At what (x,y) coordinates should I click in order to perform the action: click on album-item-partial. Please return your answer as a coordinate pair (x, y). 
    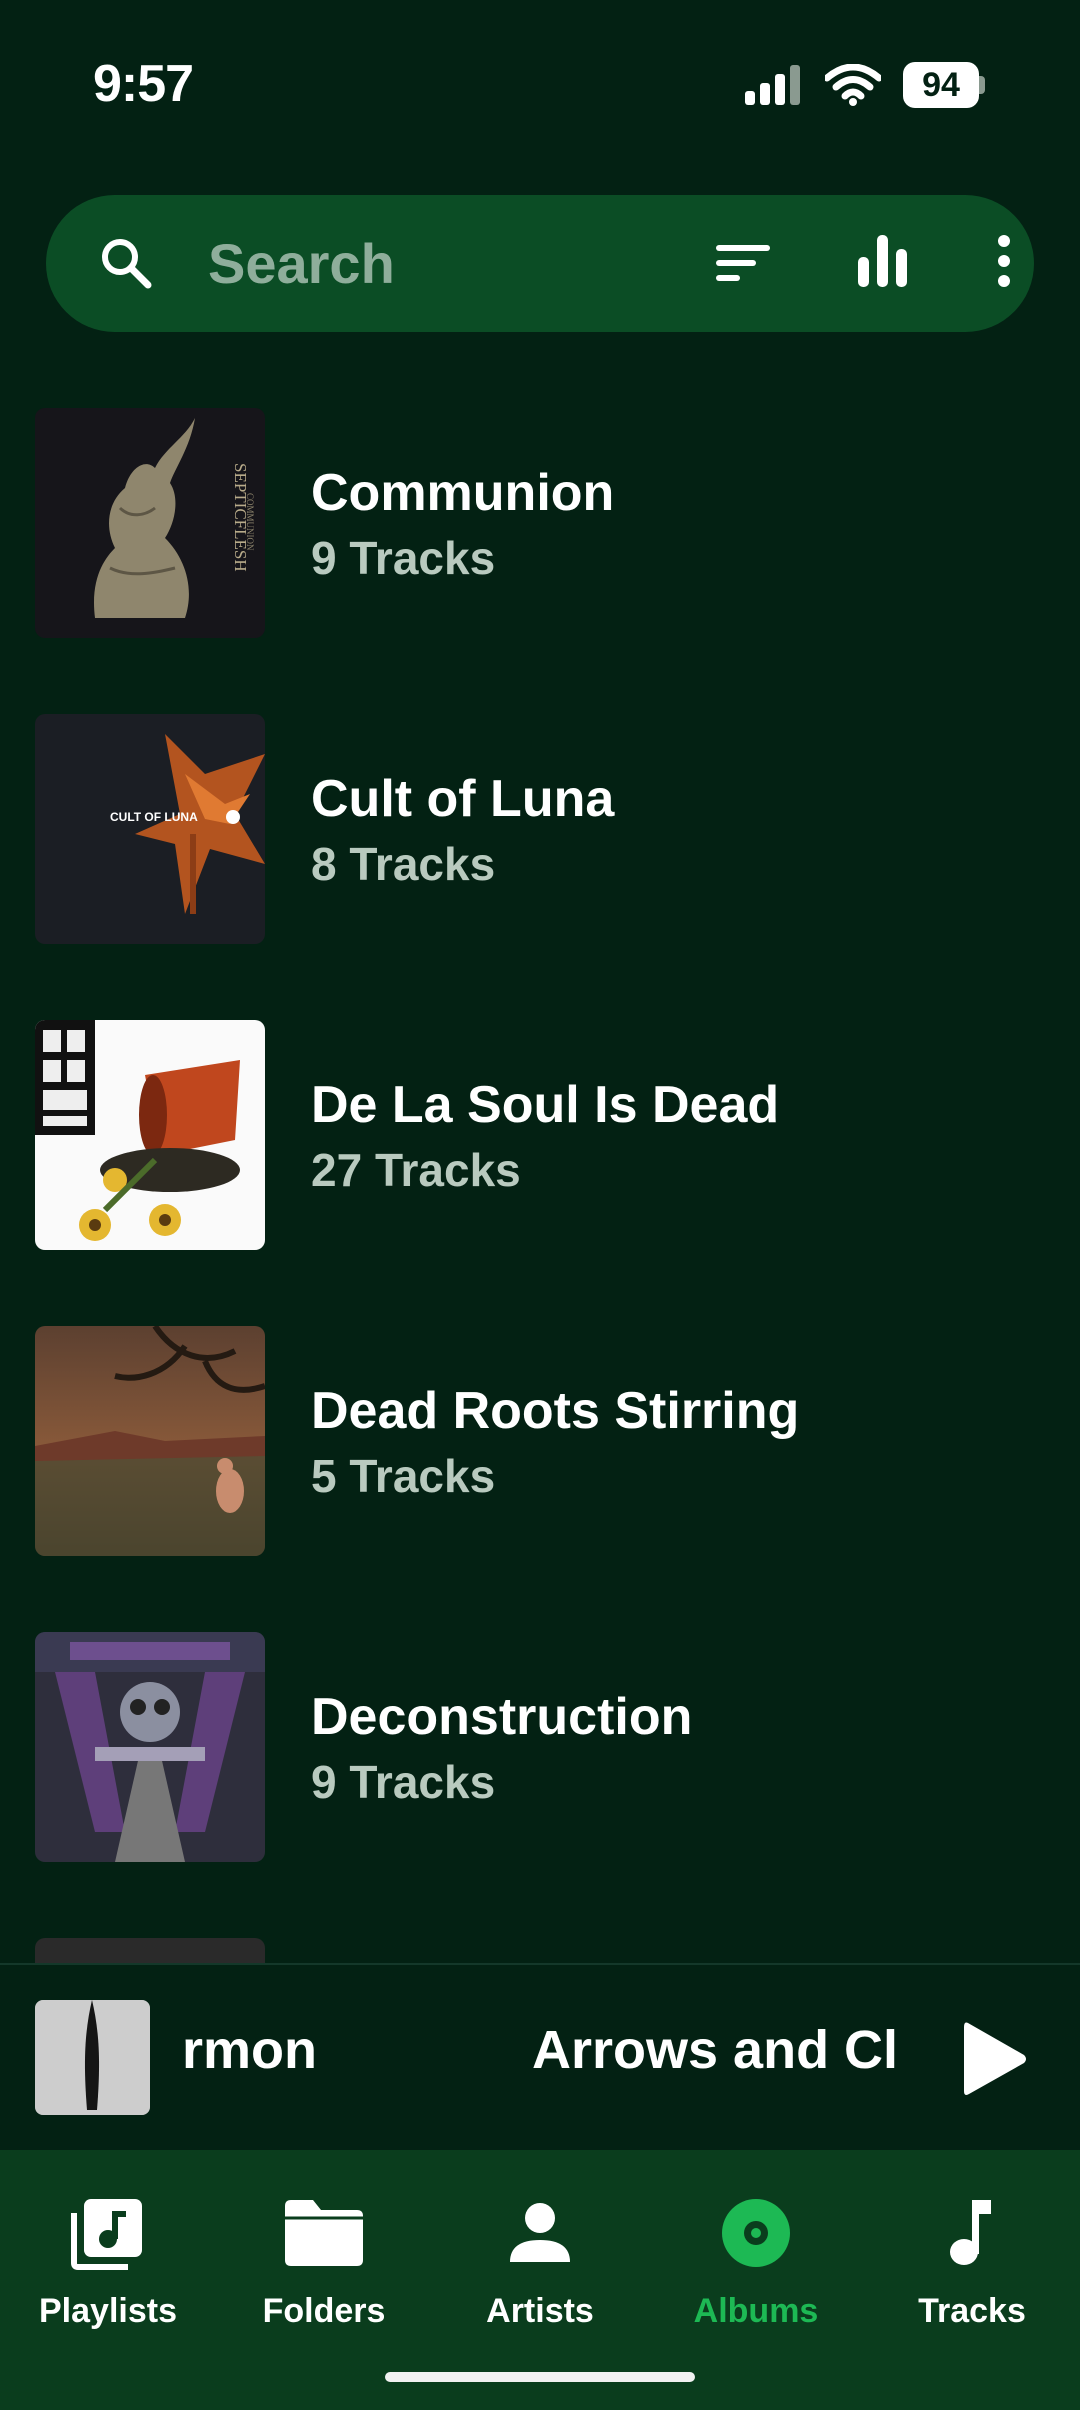
    Looking at the image, I should click on (540, 1950).